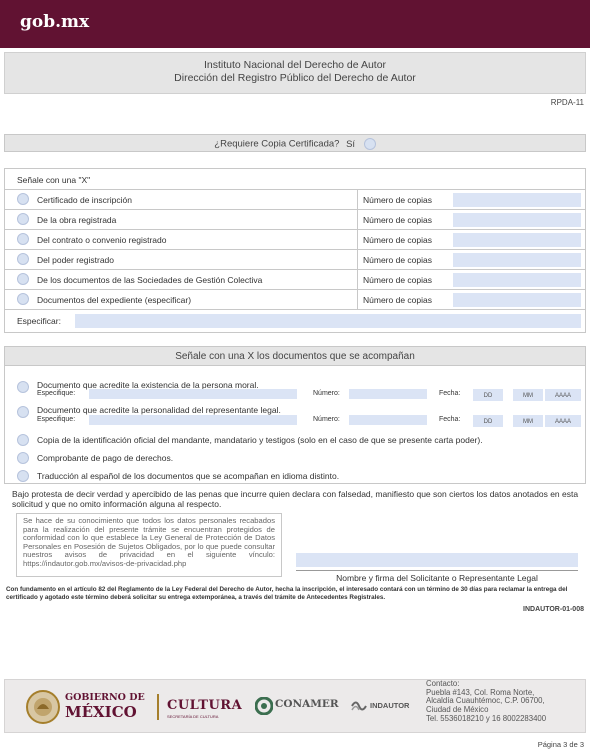 The height and width of the screenshot is (754, 590). What do you see at coordinates (105, 697) in the screenshot?
I see `logo-gobierno: GOBIERNO DE` at bounding box center [105, 697].